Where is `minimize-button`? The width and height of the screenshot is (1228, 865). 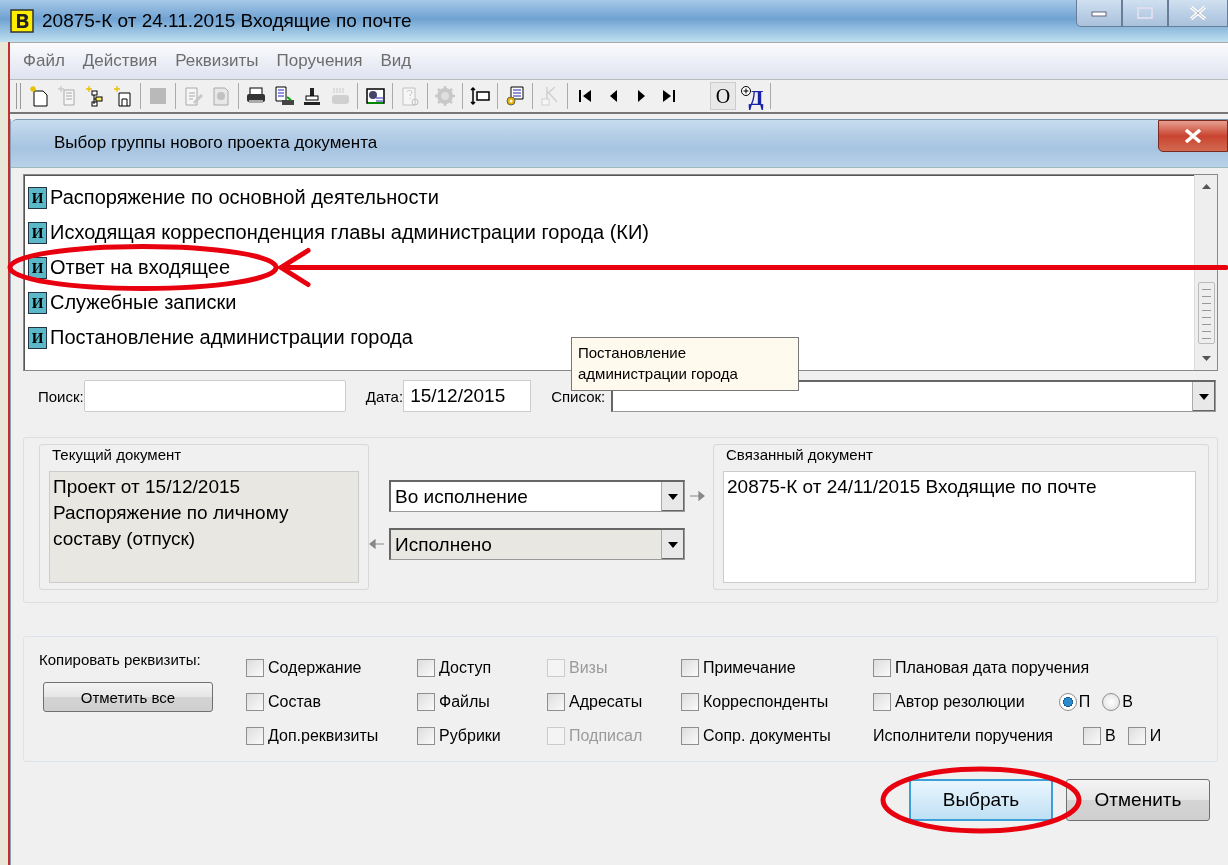
minimize-button is located at coordinates (1099, 13).